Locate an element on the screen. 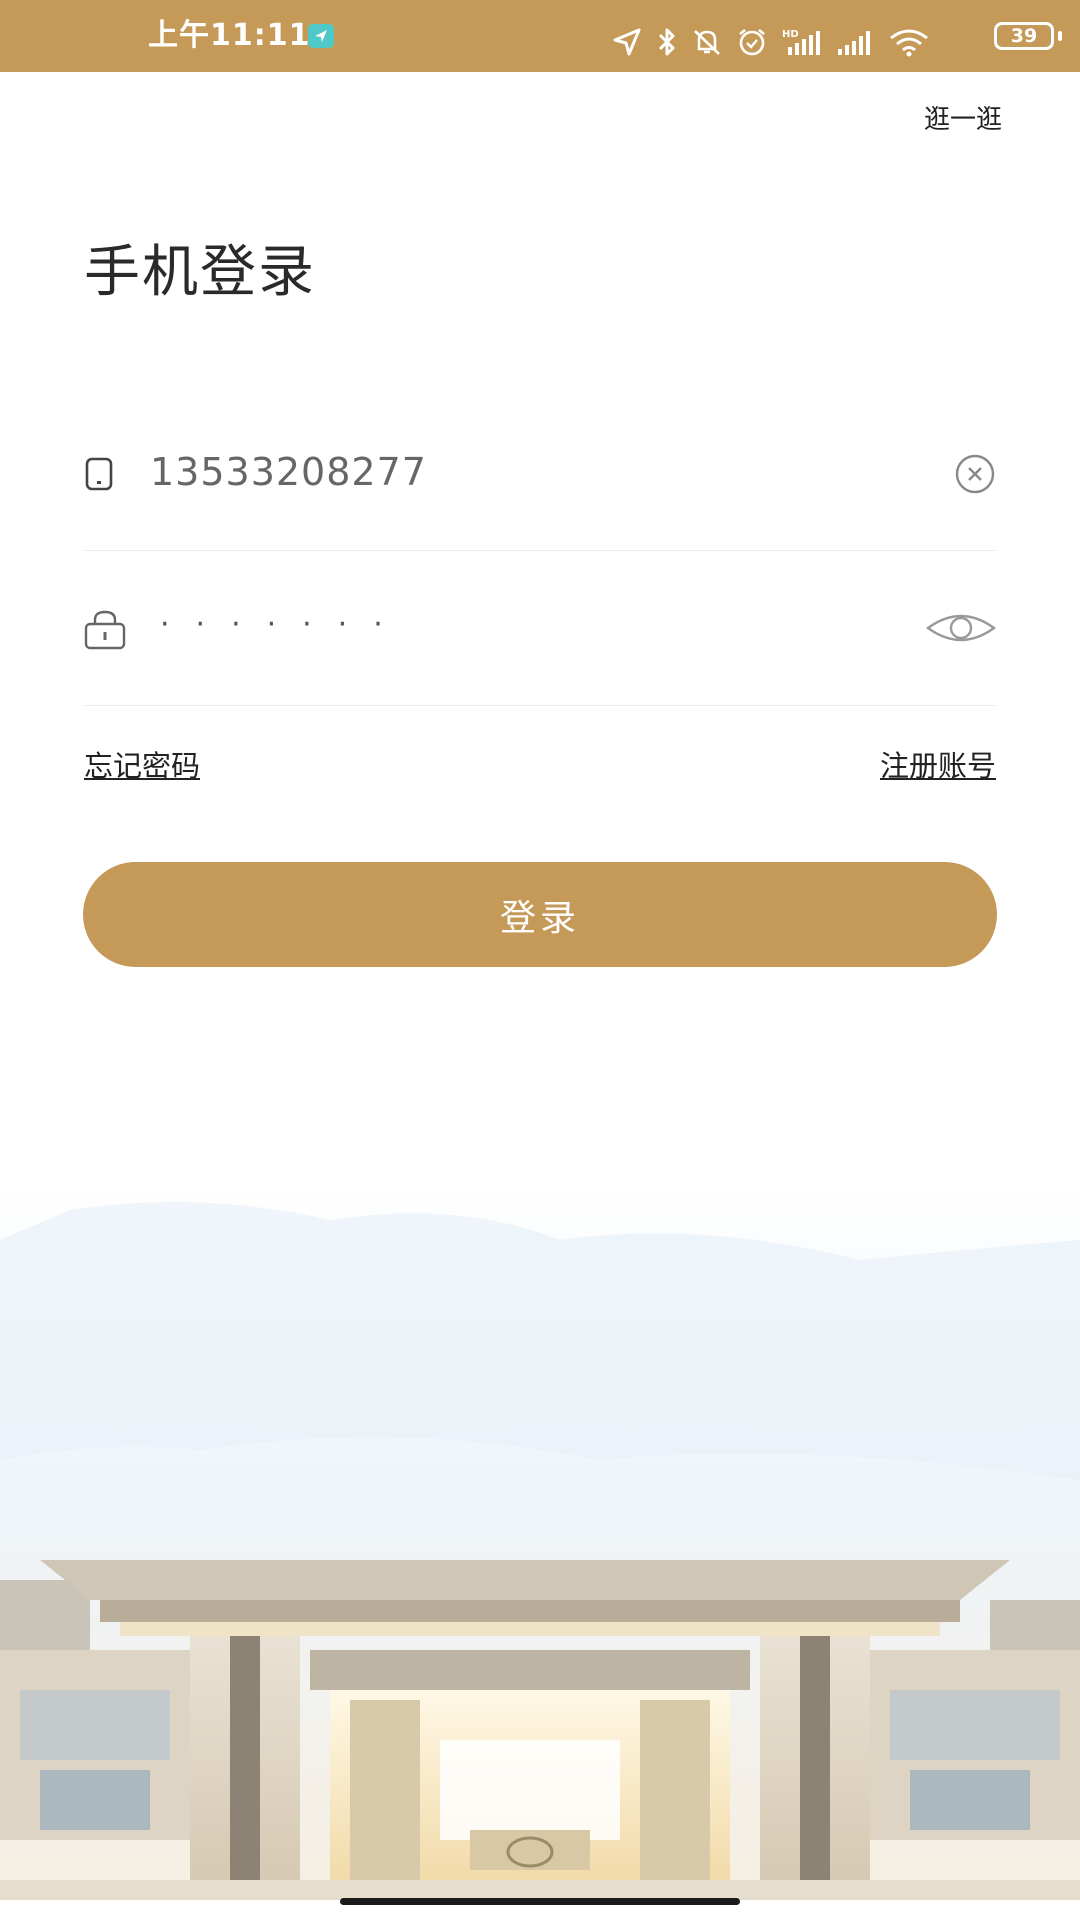 This screenshot has width=1080, height=1920. app-notification-icon is located at coordinates (321, 36).